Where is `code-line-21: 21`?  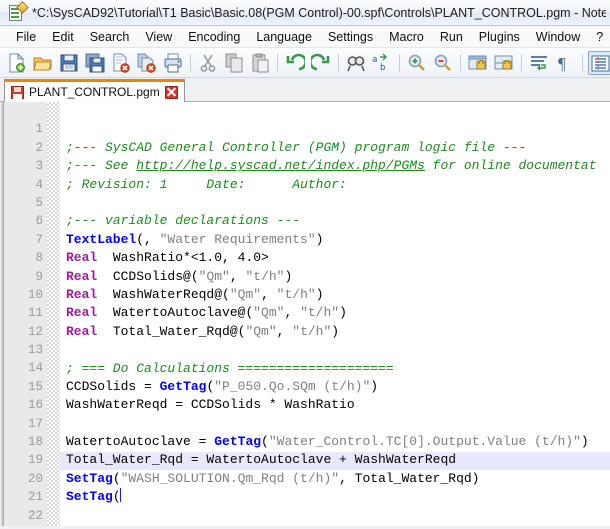
code-line-21: 21 is located at coordinates (319, 487).